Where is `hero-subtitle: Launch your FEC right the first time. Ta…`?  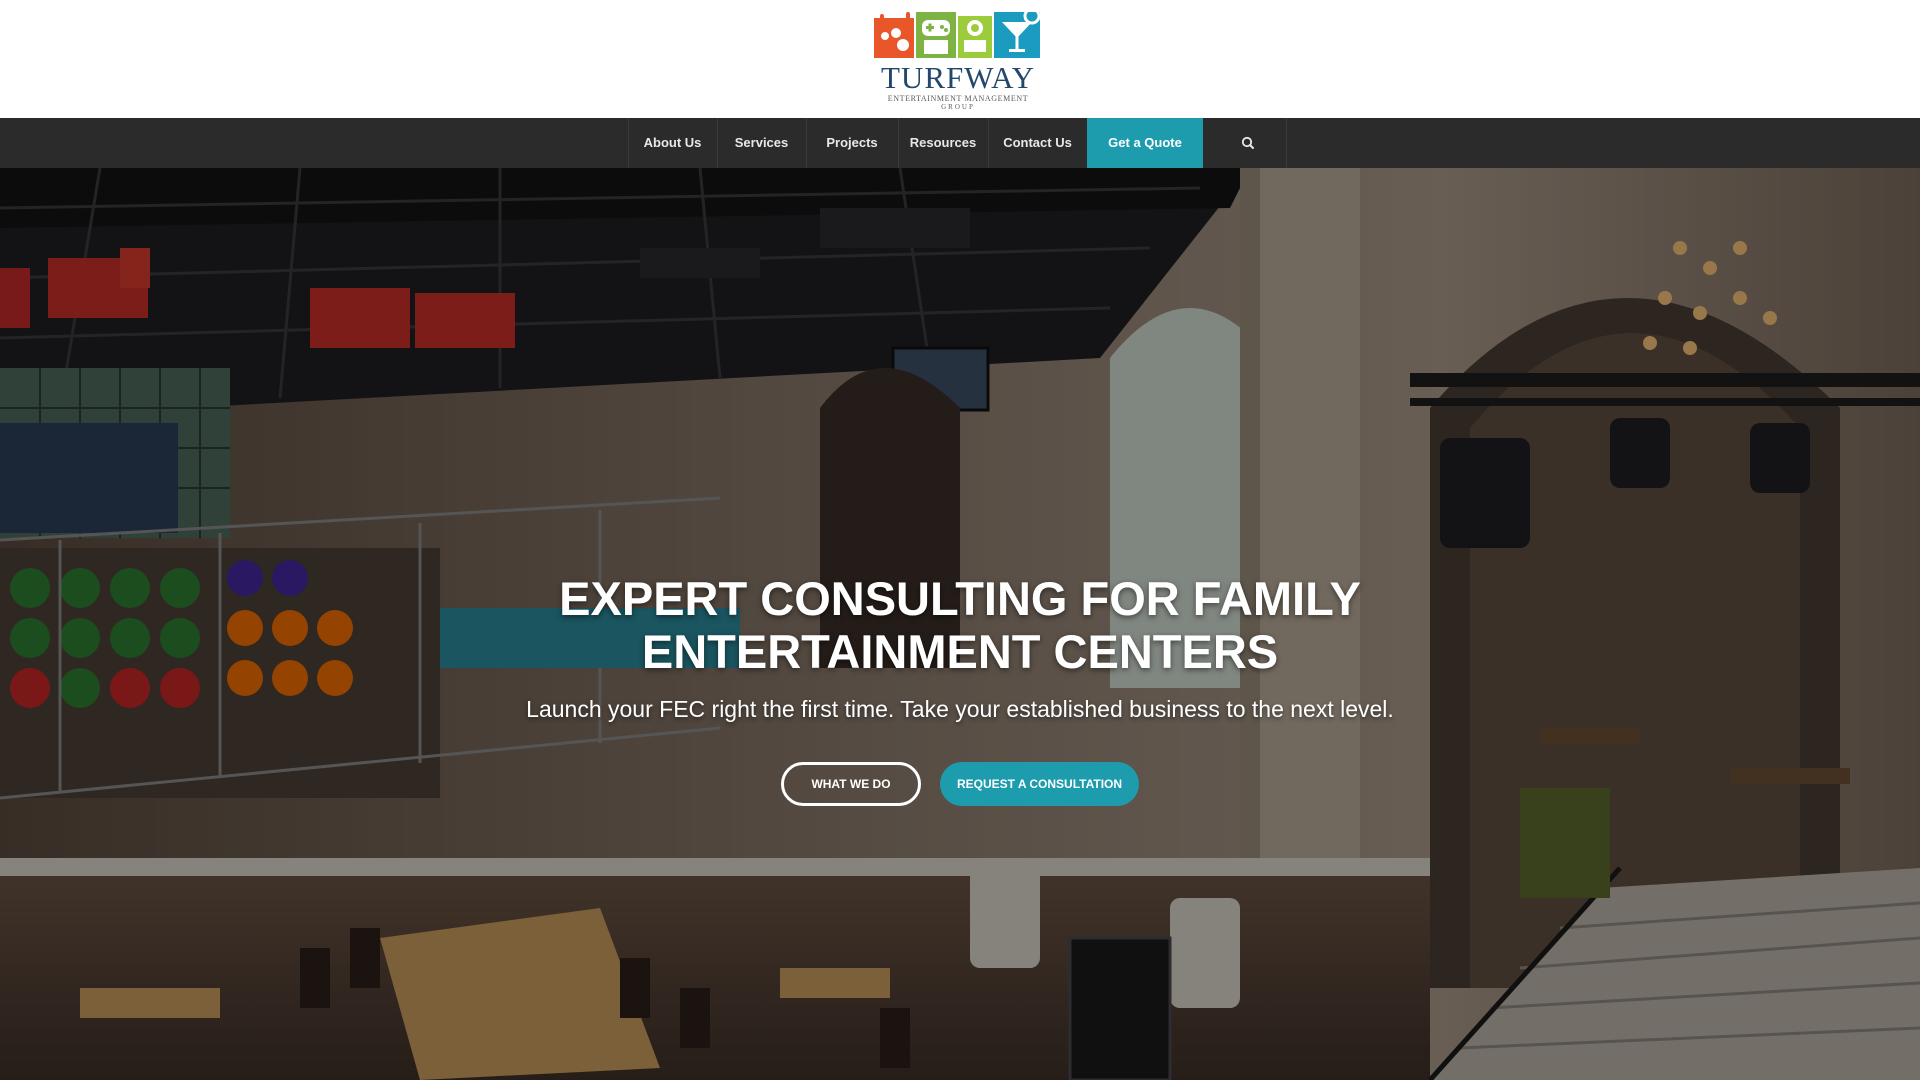 hero-subtitle: Launch your FEC right the first time. Ta… is located at coordinates (960, 709).